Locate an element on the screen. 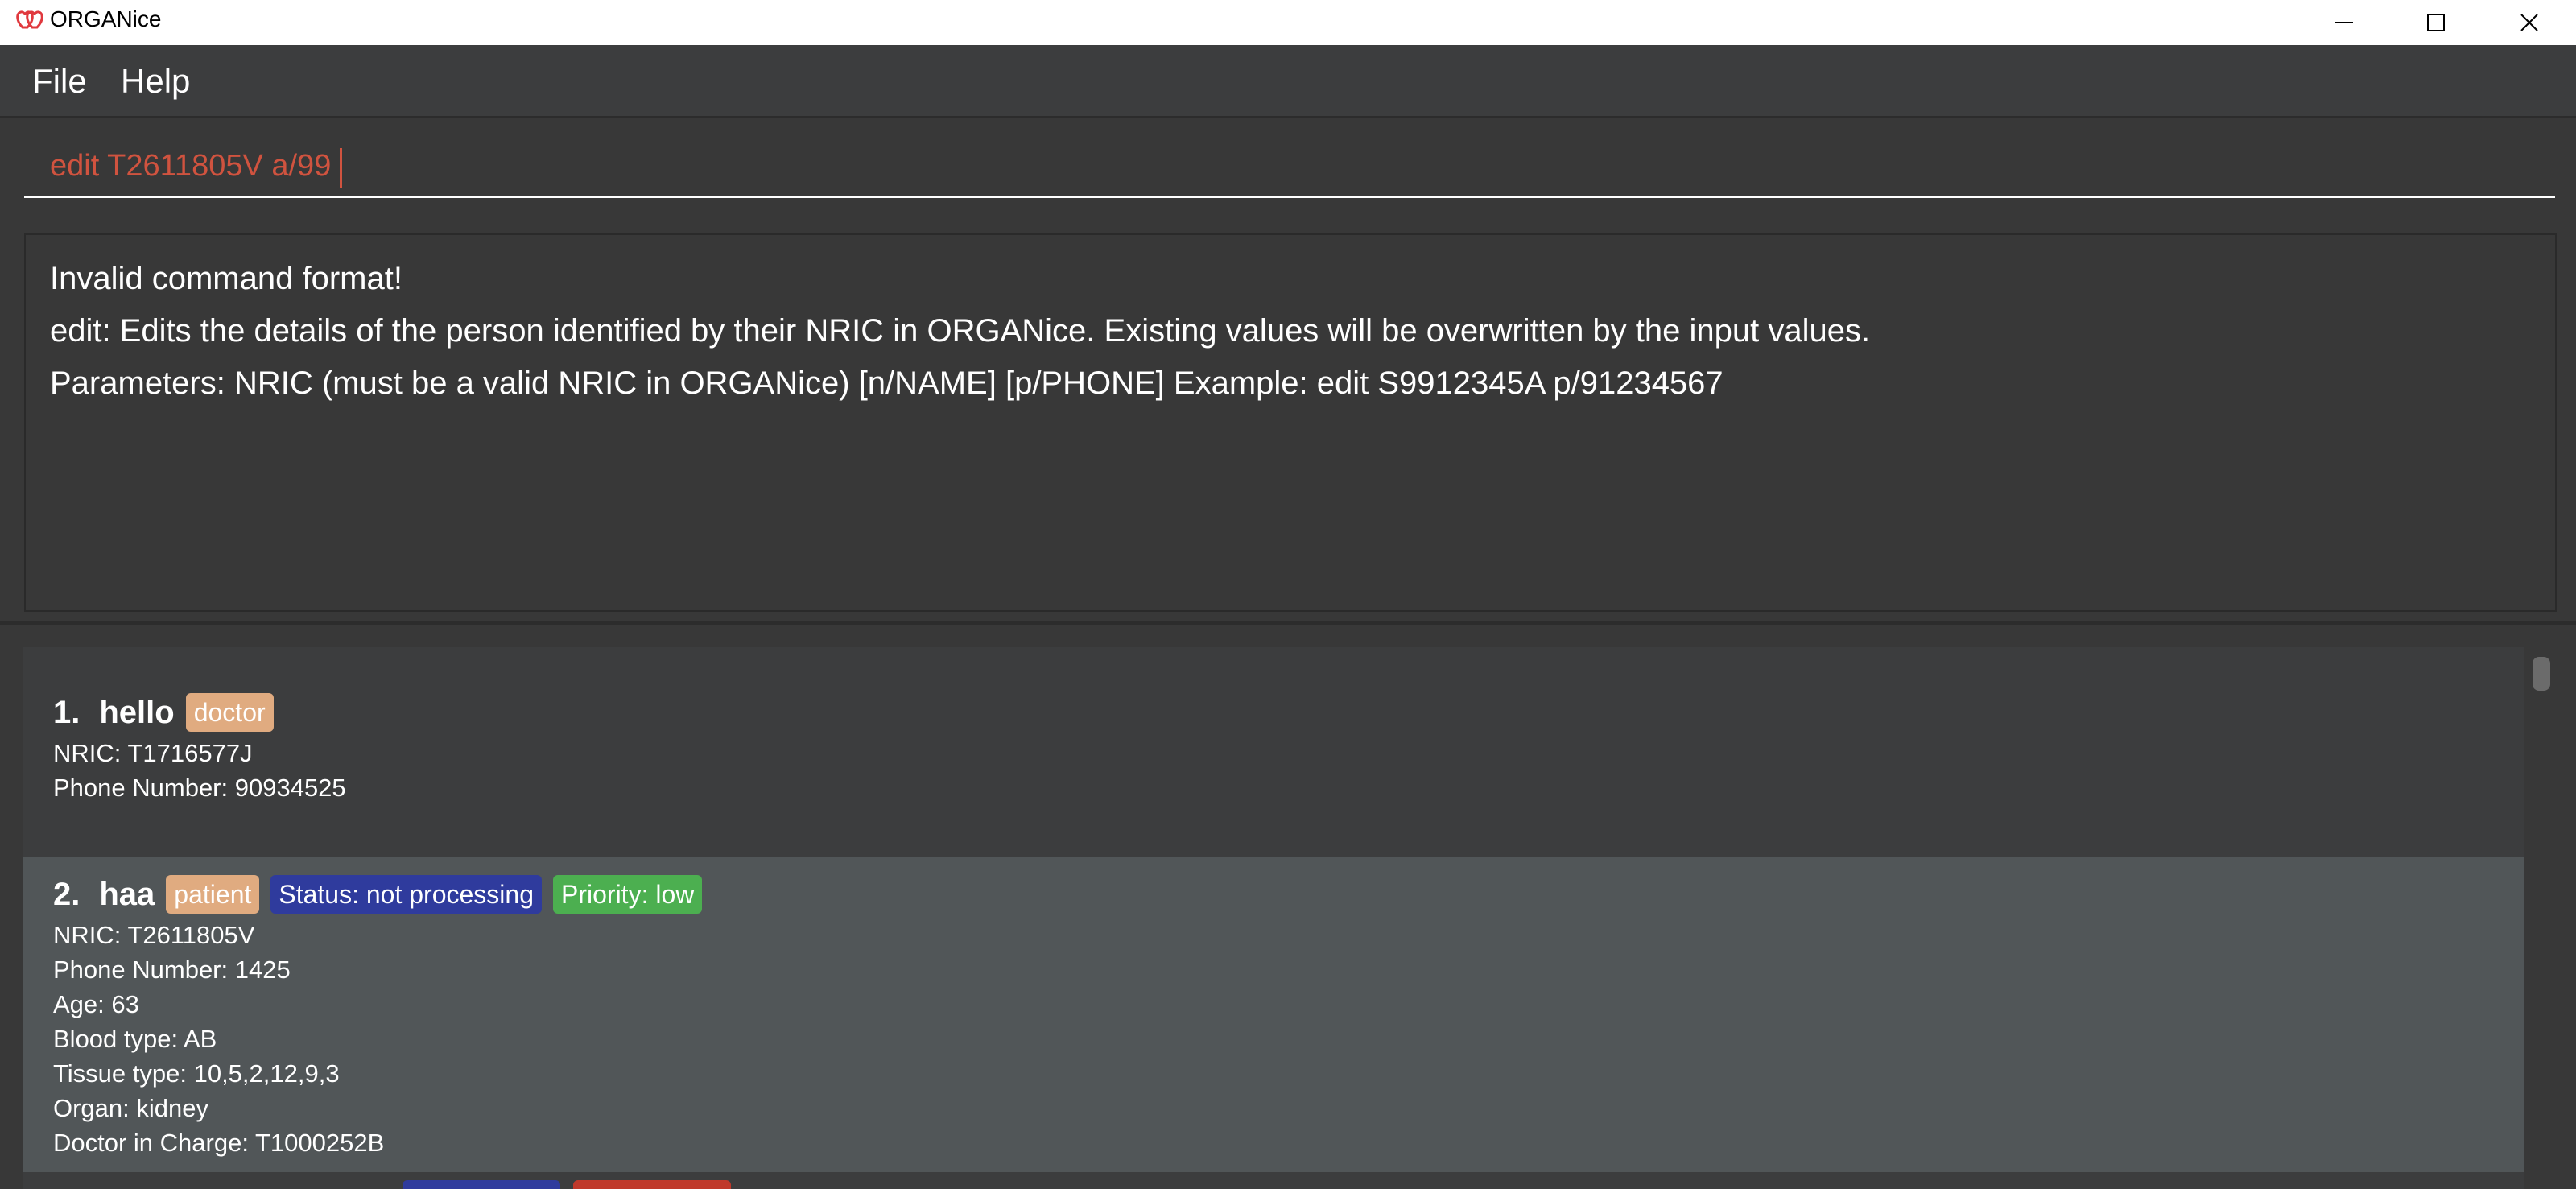 This screenshot has height=1189, width=2576. priority-tag is located at coordinates (652, 1184).